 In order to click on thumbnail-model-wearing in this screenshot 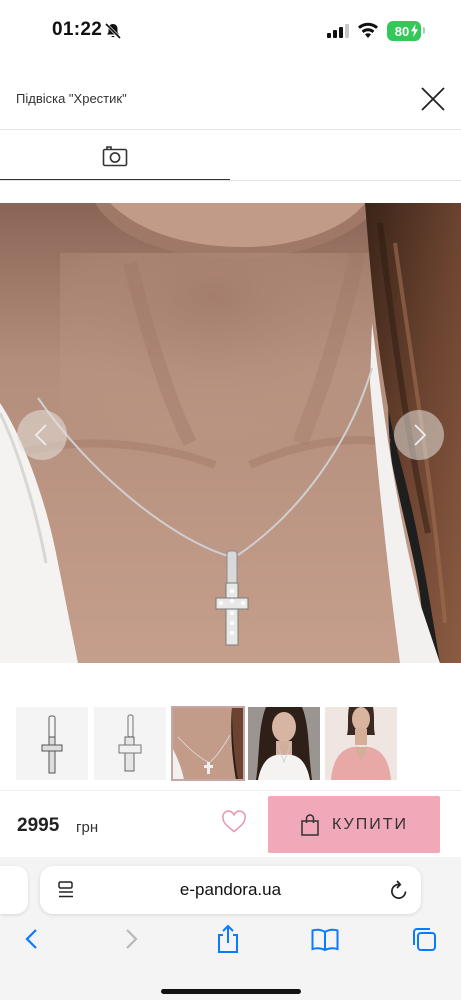, I will do `click(284, 743)`.